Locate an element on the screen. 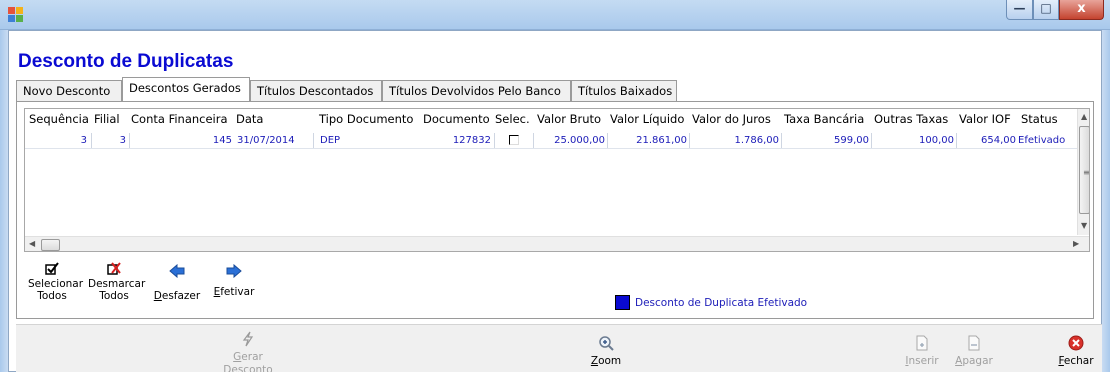 The image size is (1110, 372). insert-button: Inserir is located at coordinates (922, 351).